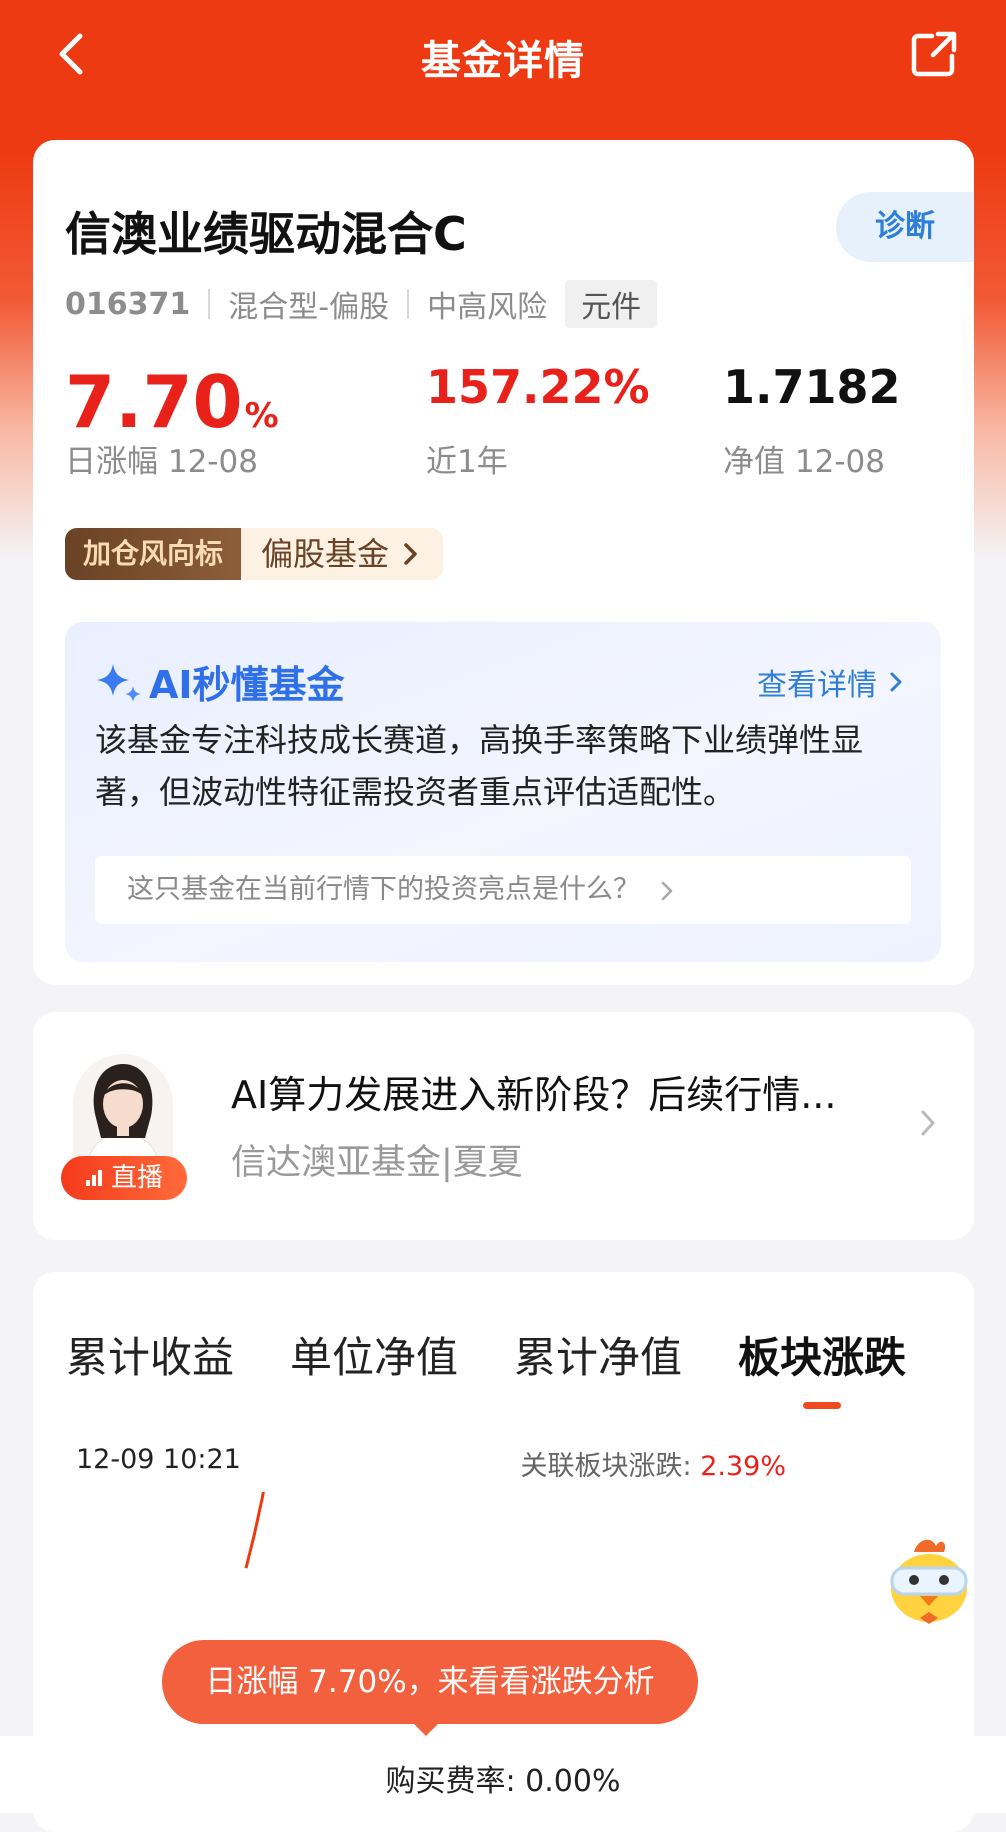  Describe the element at coordinates (822, 1357) in the screenshot. I see `tab-sector-change-label: 板块涨跌` at that location.